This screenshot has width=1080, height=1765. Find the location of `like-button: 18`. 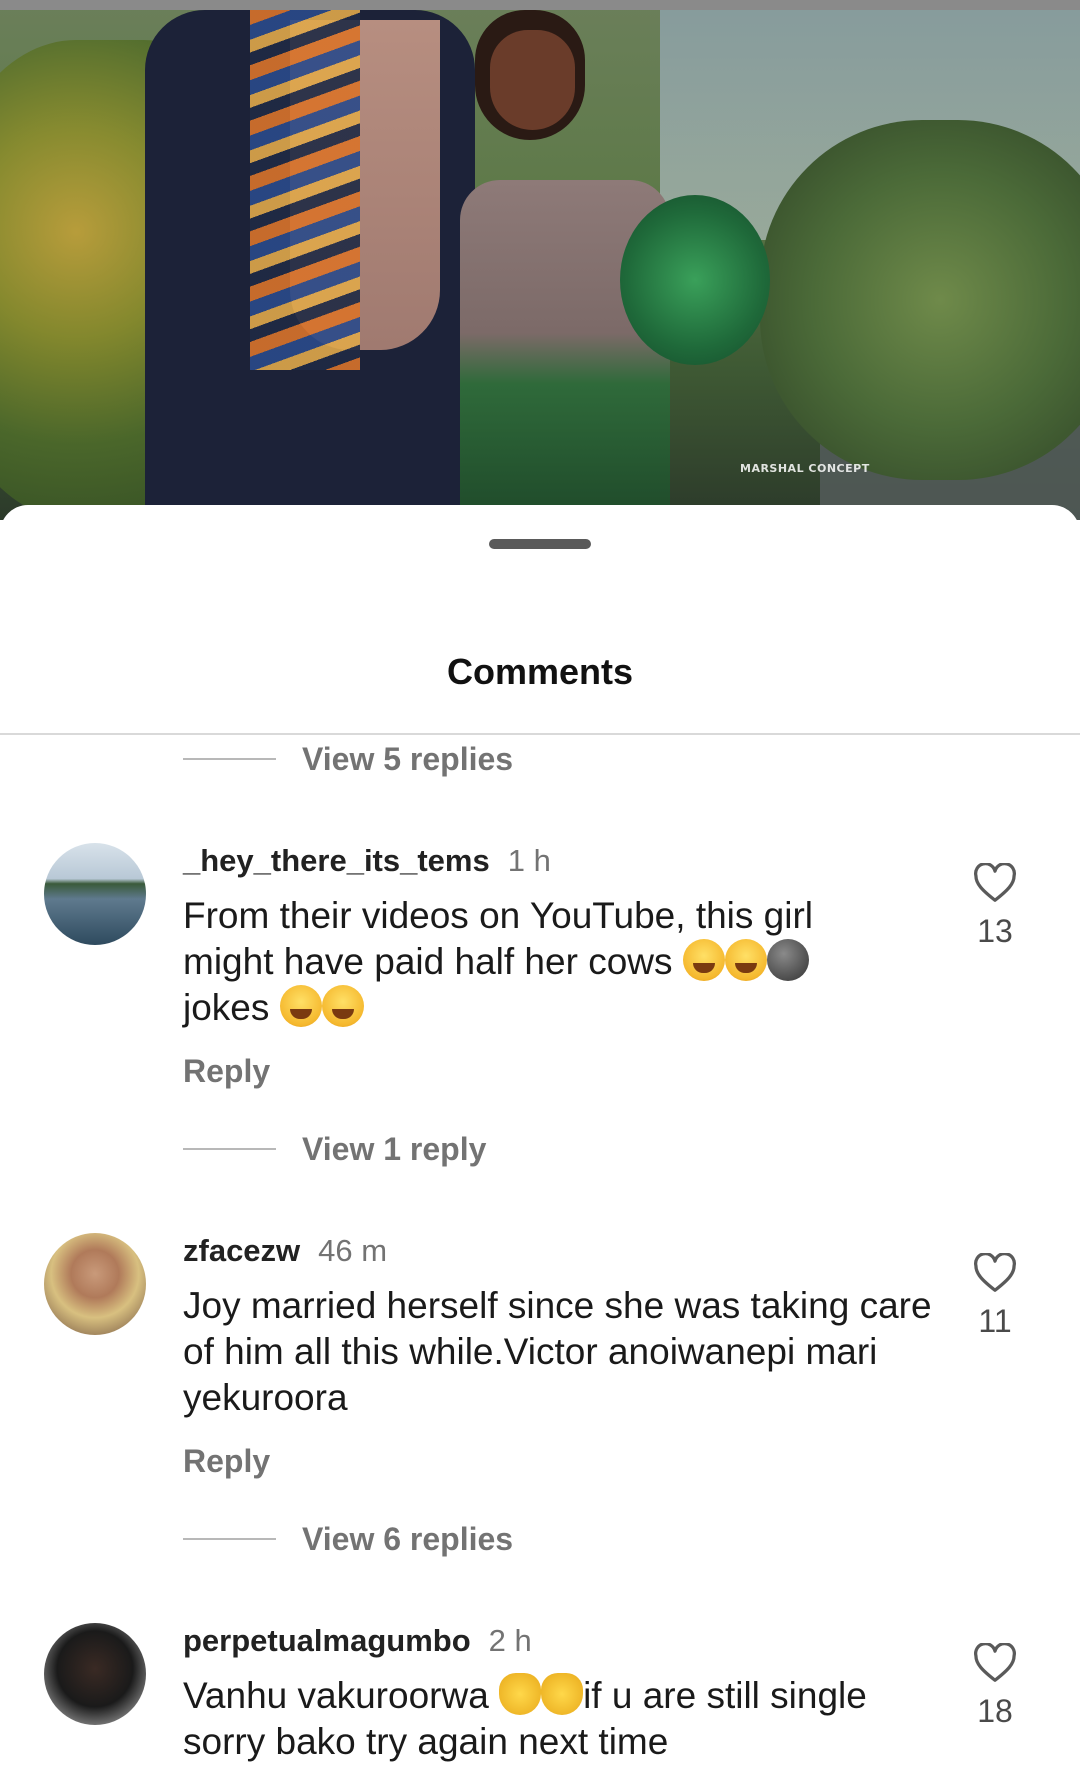

like-button: 18 is located at coordinates (995, 1686).